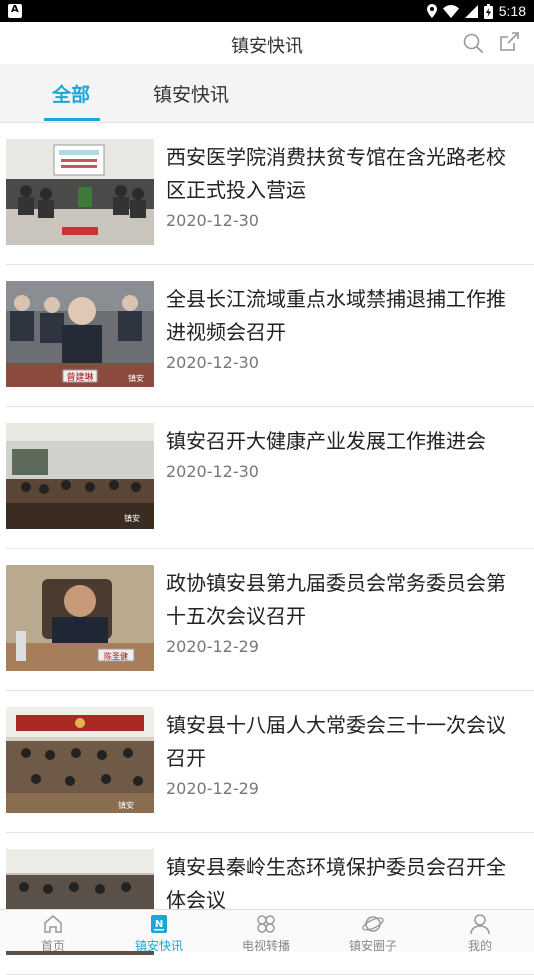  What do you see at coordinates (80, 618) in the screenshot?
I see `news-thumbnail: 陈圣健` at bounding box center [80, 618].